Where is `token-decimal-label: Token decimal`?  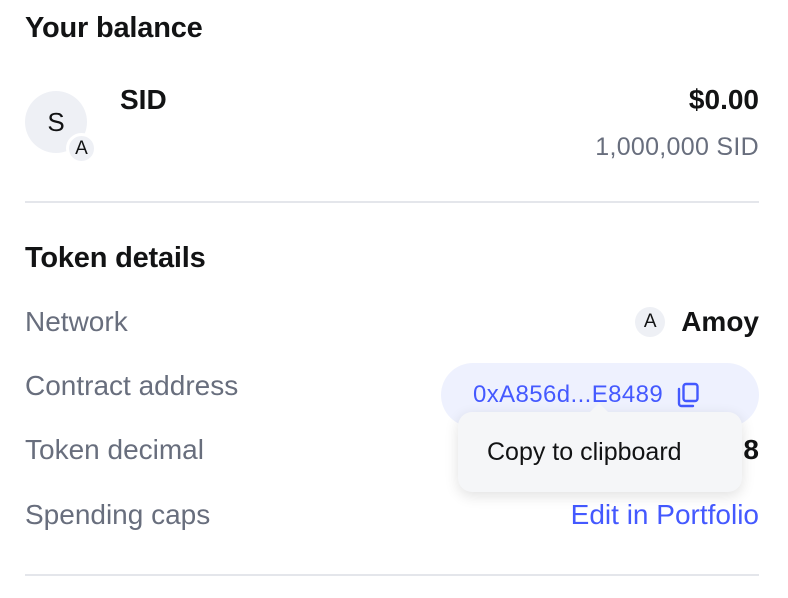
token-decimal-label: Token decimal is located at coordinates (114, 449).